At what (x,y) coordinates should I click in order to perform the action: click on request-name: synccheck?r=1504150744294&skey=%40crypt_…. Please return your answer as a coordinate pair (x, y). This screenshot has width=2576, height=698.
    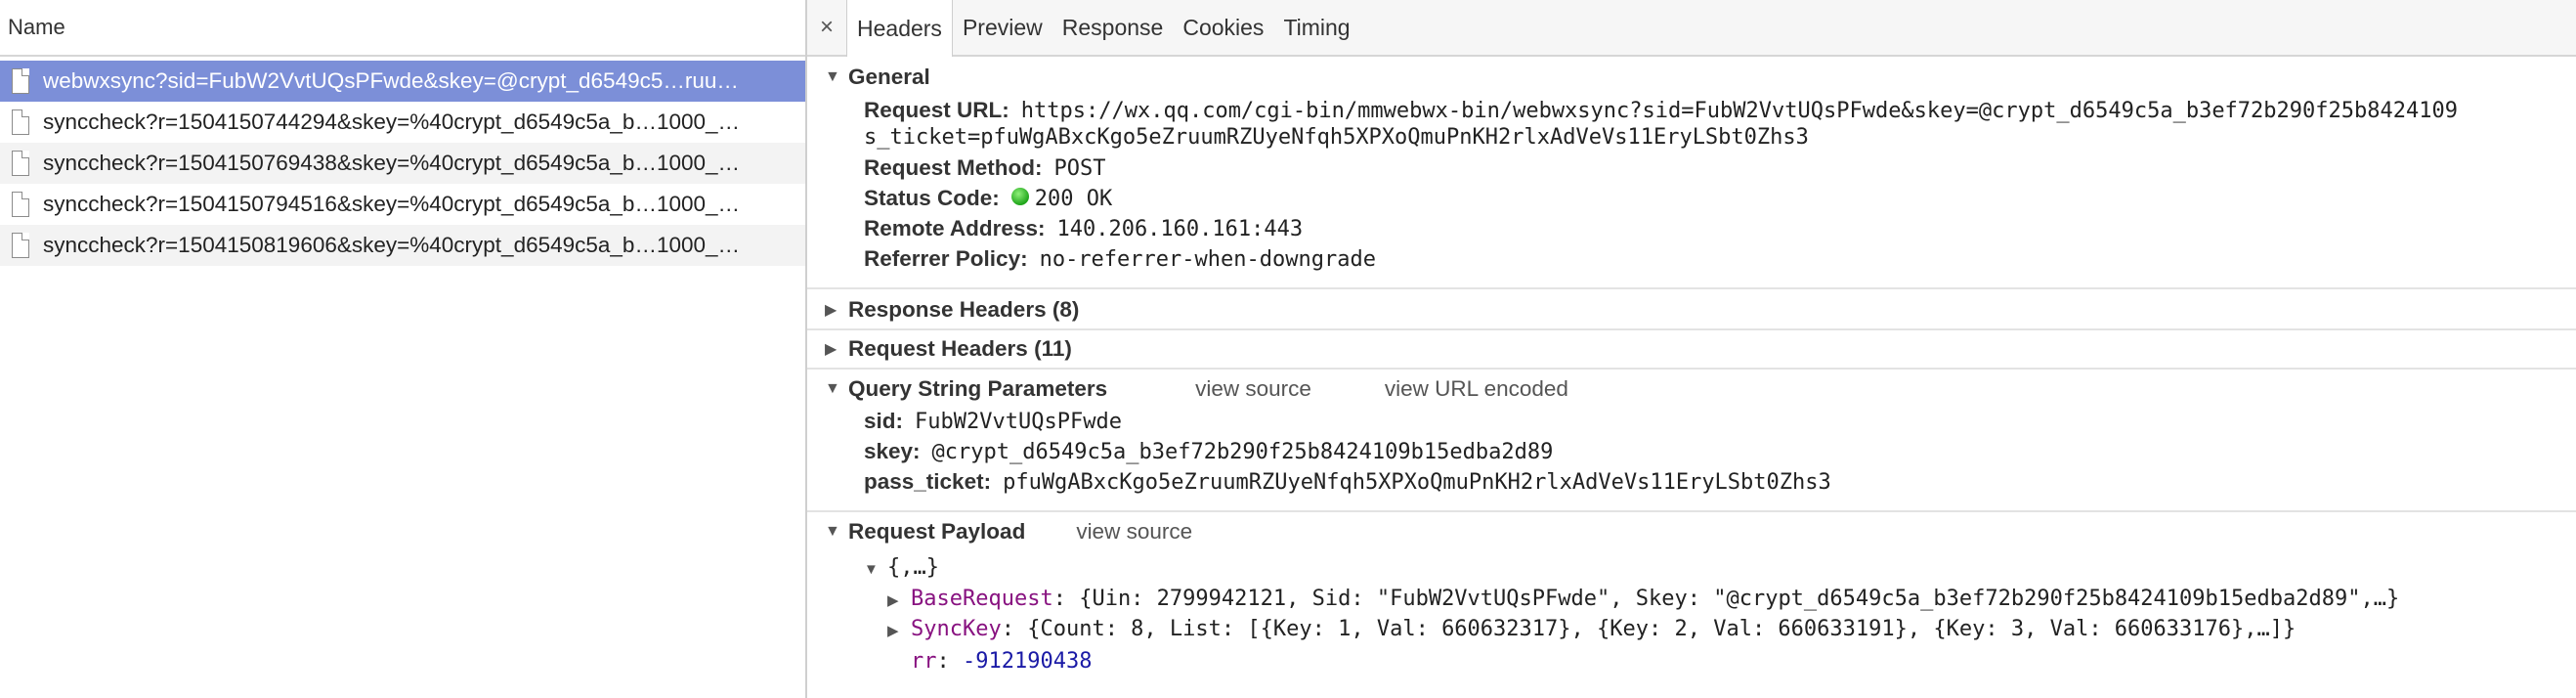
    Looking at the image, I should click on (392, 121).